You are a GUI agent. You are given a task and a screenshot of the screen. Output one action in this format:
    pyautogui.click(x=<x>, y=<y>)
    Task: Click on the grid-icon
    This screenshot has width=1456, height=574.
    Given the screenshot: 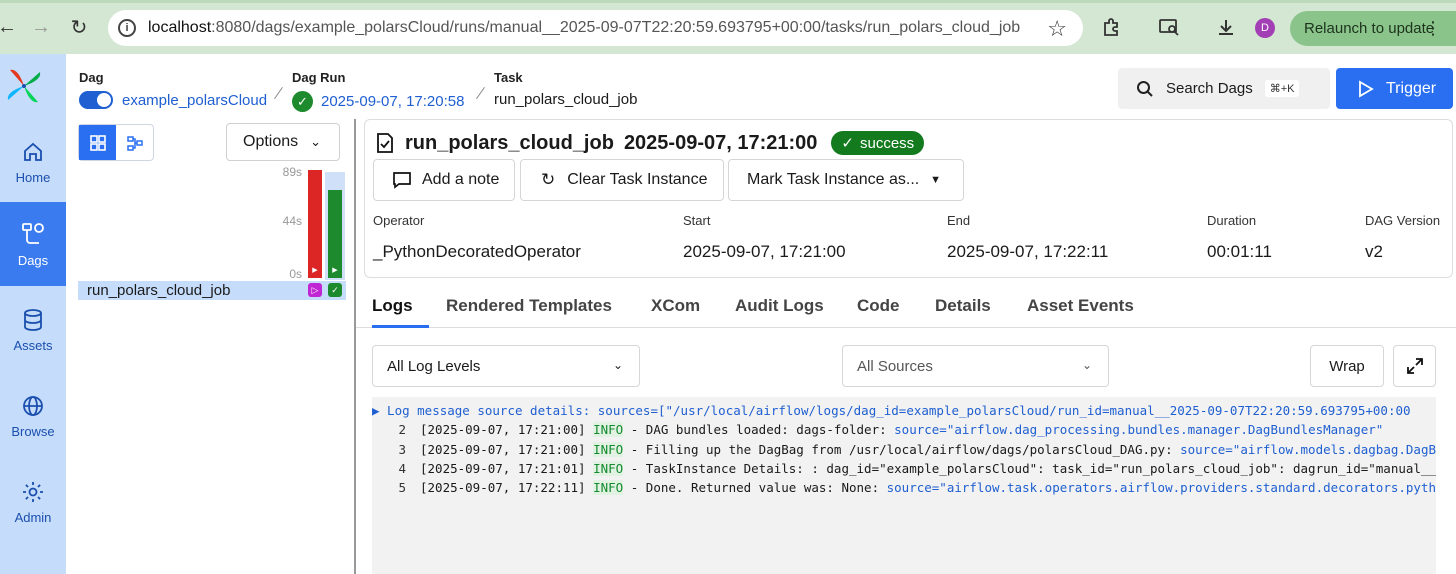 What is the action you would take?
    pyautogui.click(x=97, y=142)
    